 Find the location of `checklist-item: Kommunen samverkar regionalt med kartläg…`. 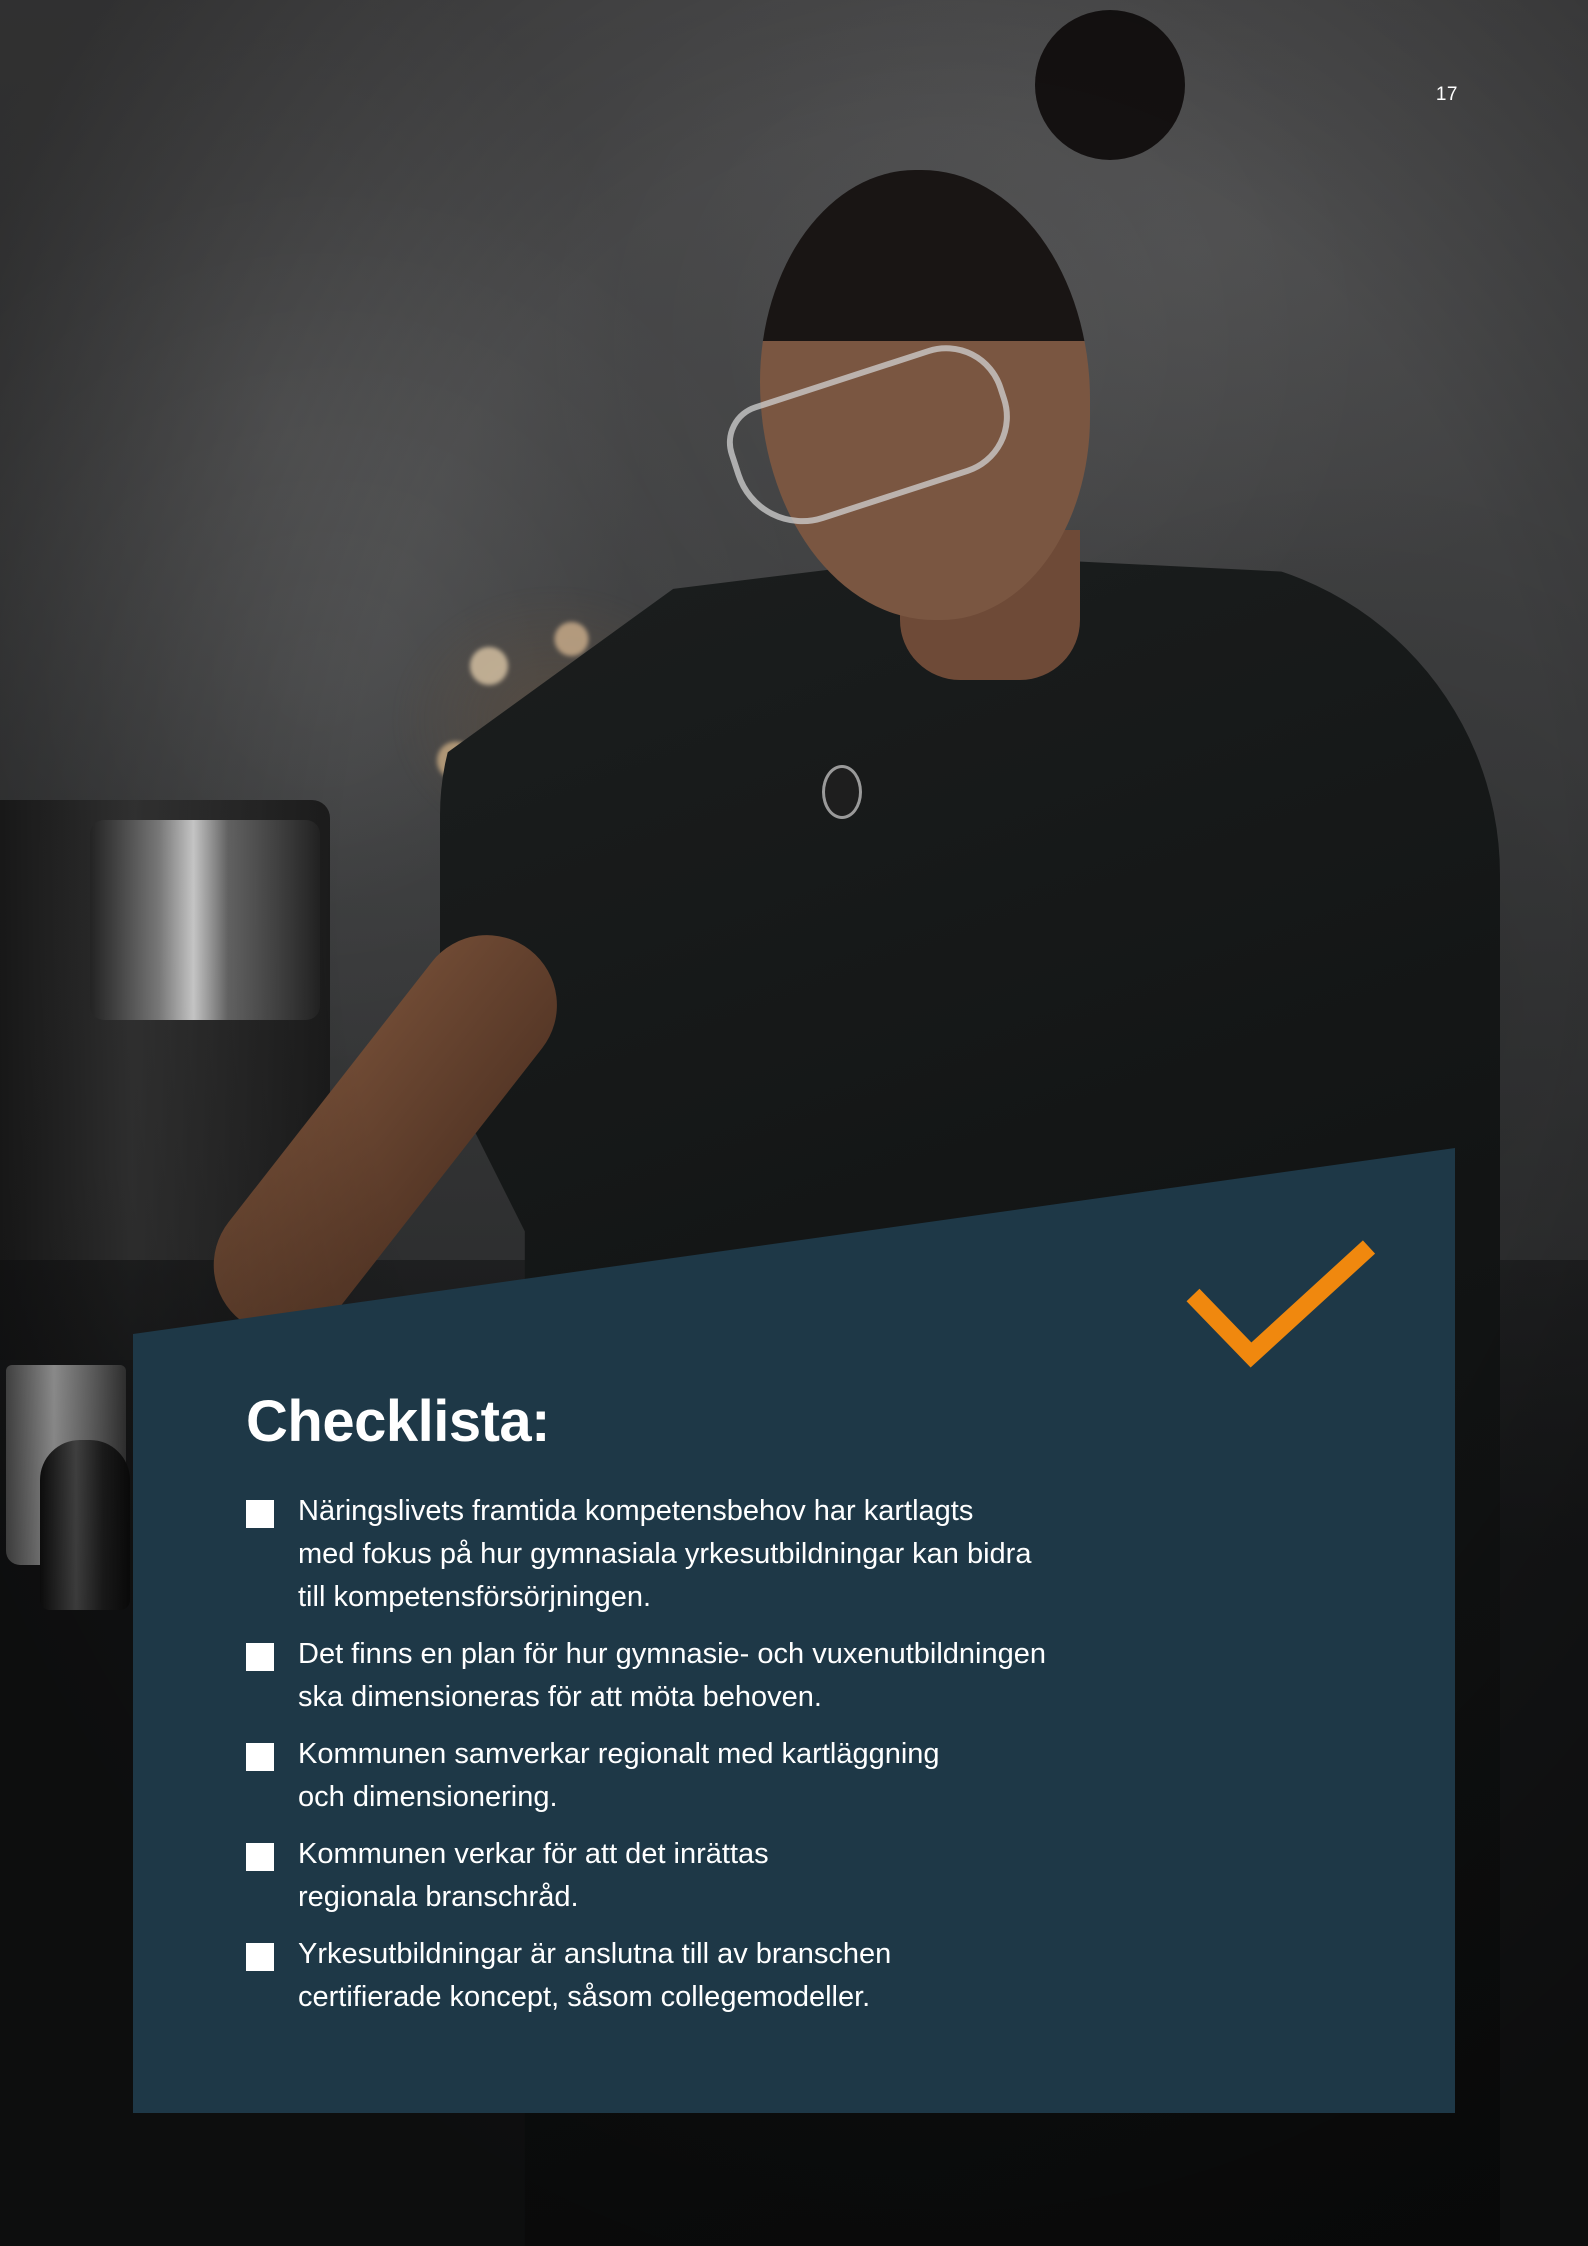

checklist-item: Kommunen samverkar regionalt med kartläg… is located at coordinates (696, 1776).